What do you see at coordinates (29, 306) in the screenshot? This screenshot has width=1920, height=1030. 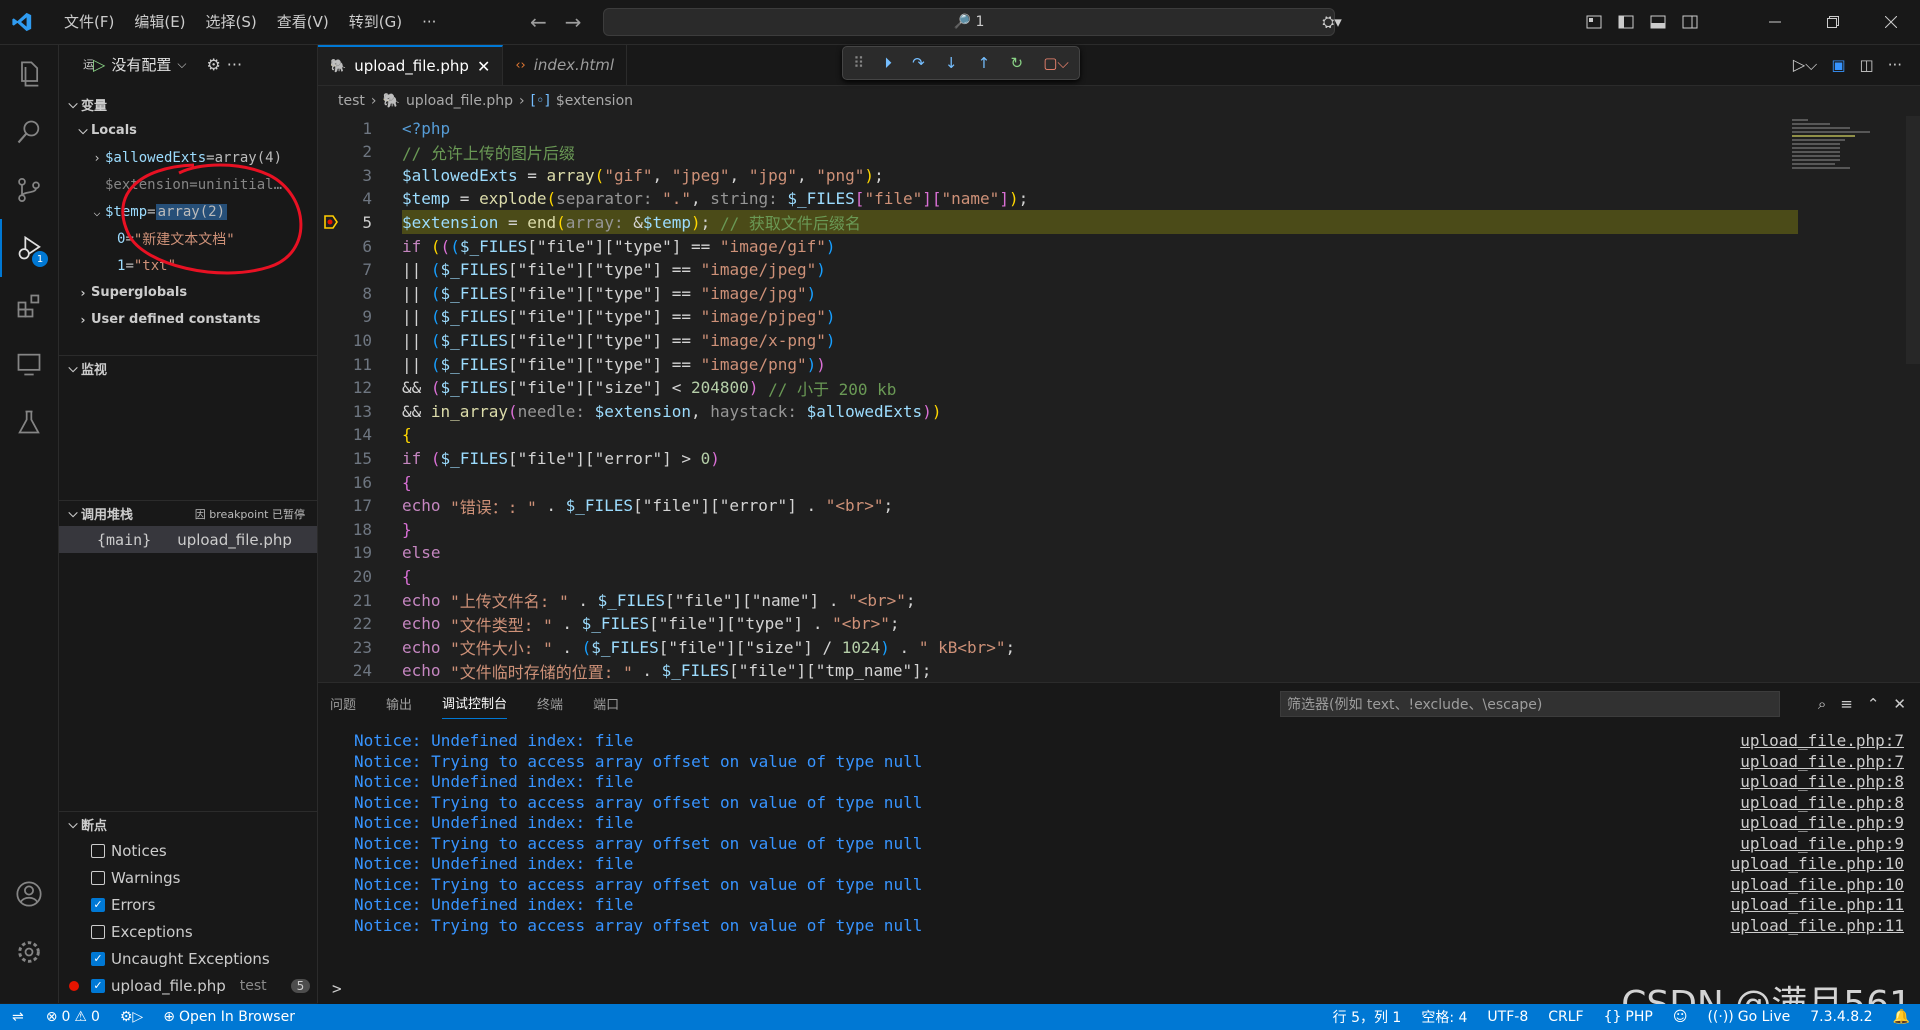 I see `extensions-icon` at bounding box center [29, 306].